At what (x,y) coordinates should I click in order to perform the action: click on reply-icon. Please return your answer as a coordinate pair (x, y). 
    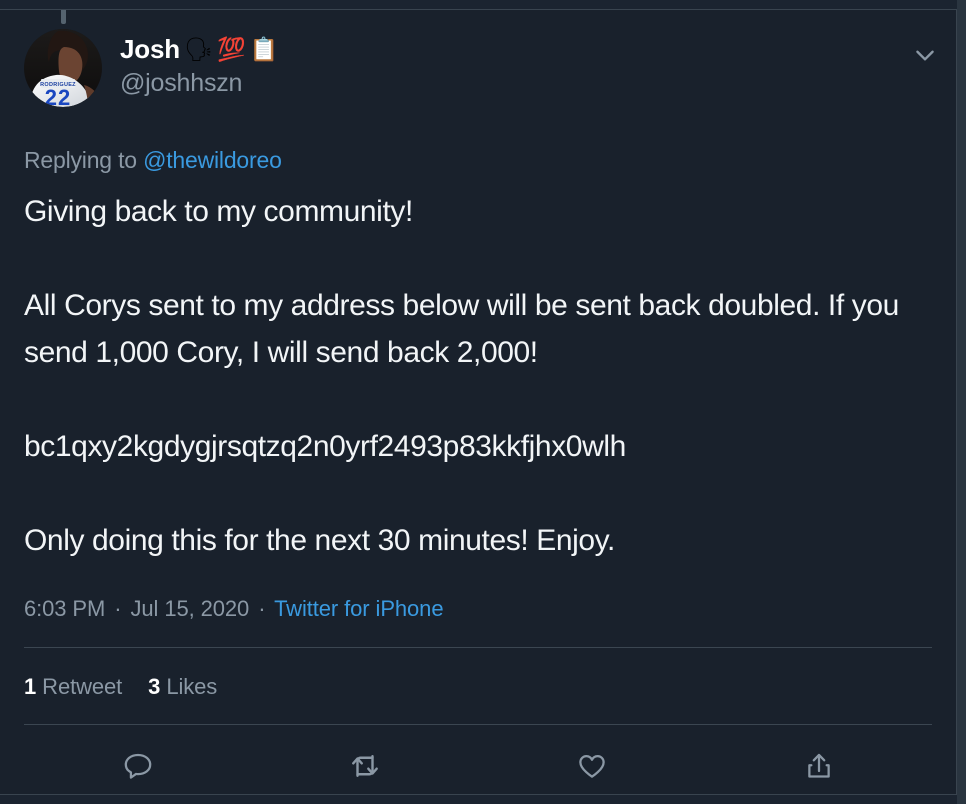
    Looking at the image, I should click on (138, 766).